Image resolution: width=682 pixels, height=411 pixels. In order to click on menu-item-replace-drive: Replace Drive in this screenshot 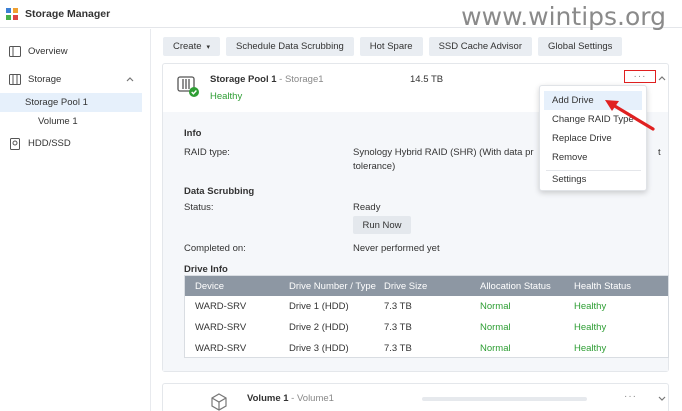, I will do `click(593, 138)`.